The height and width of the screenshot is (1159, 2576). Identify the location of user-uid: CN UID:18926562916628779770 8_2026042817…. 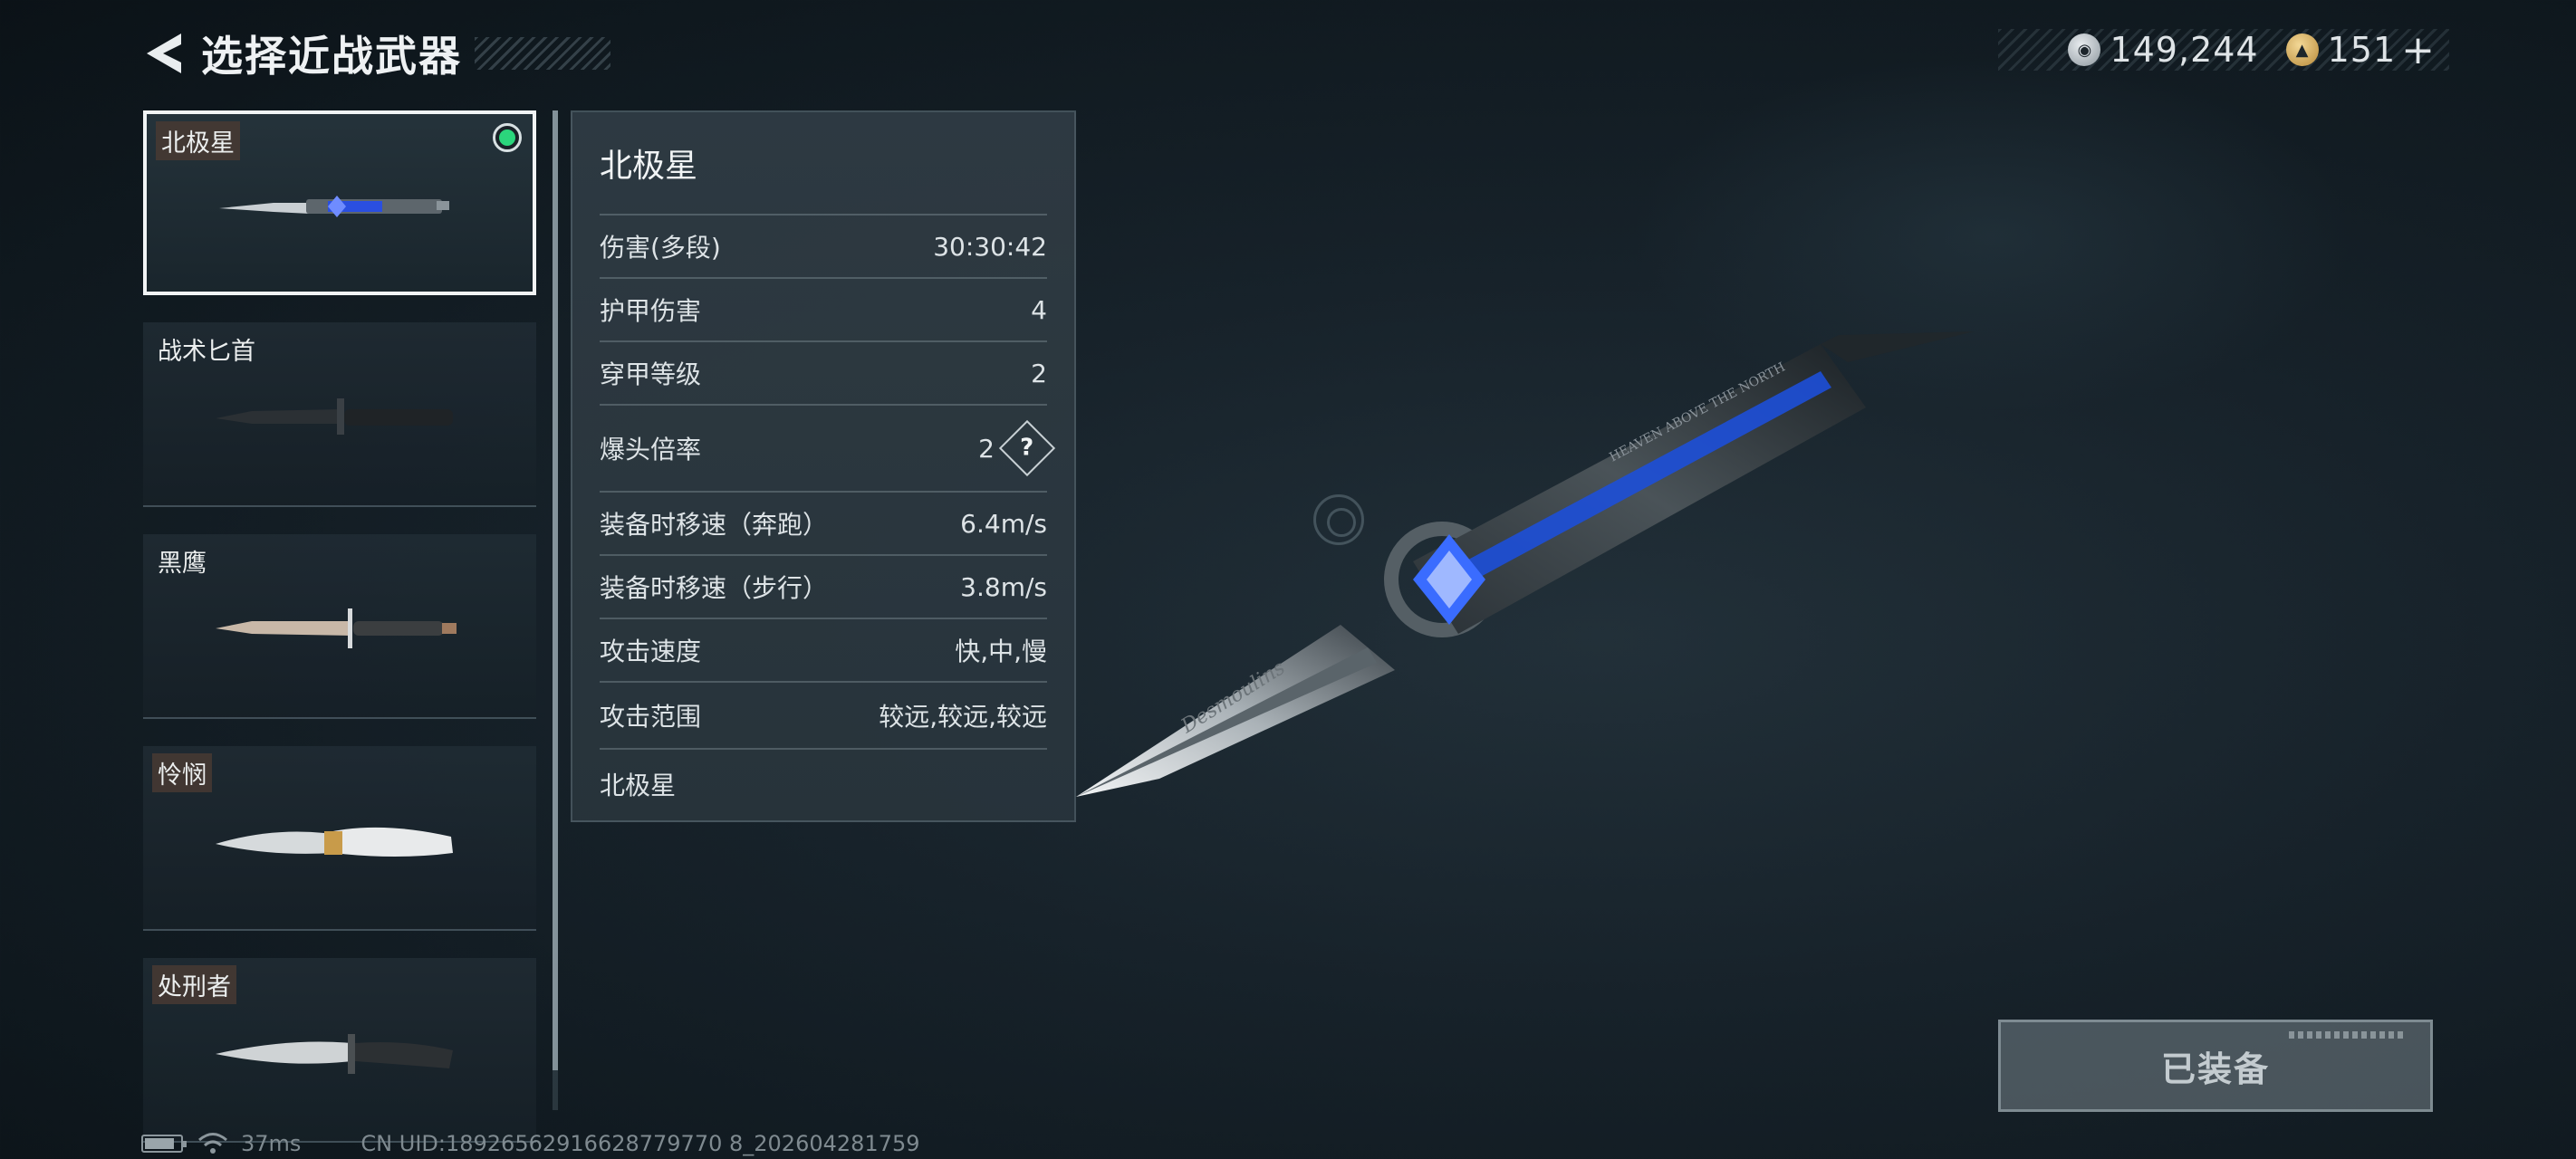
(640, 1143).